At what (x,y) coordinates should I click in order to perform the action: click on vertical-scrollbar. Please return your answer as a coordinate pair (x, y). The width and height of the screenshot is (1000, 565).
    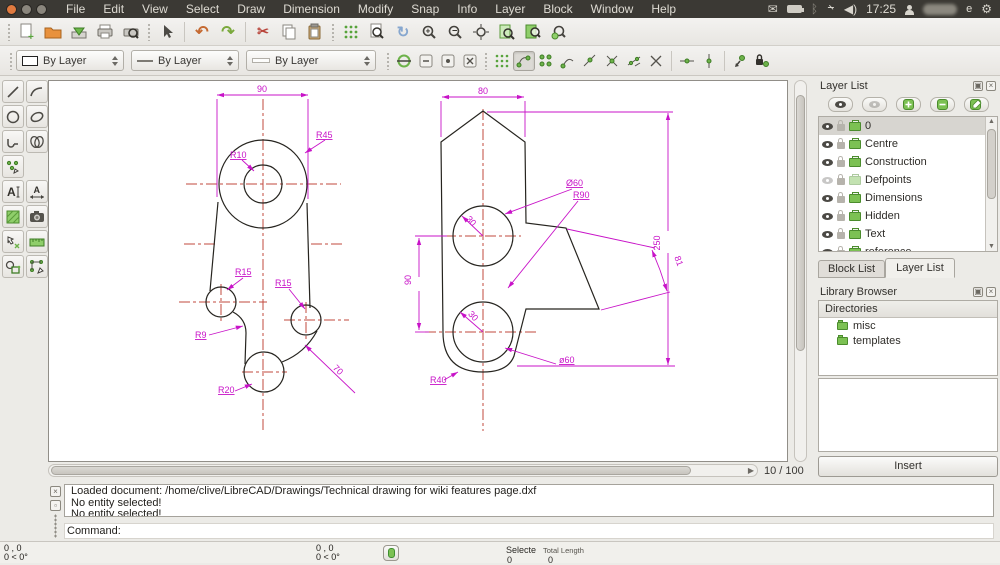
    Looking at the image, I should click on (800, 271).